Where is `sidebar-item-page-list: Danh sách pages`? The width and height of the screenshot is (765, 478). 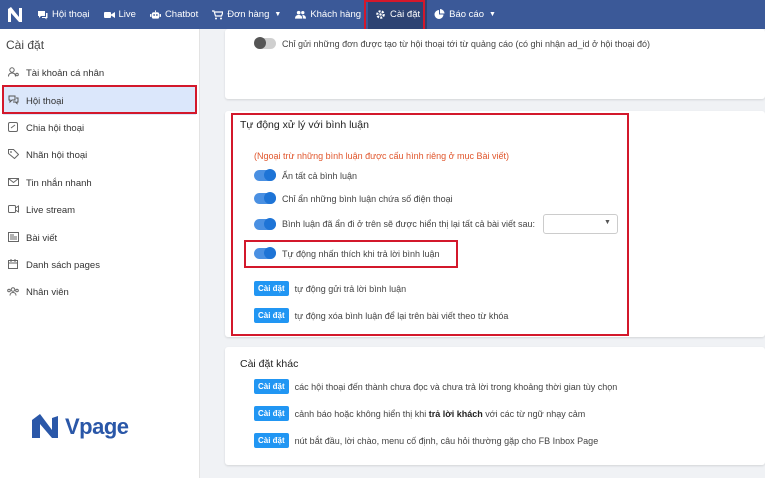 sidebar-item-page-list: Danh sách pages is located at coordinates (99, 265).